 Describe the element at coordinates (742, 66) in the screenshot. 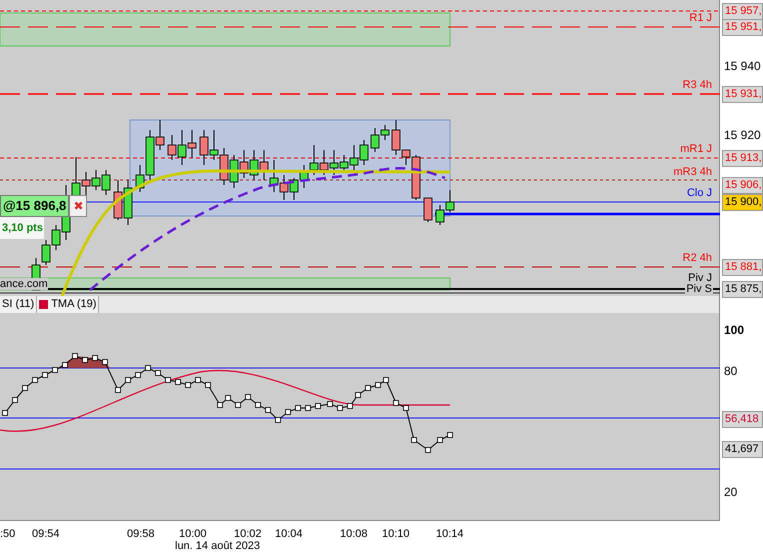

I see `axis-tick-label: 15 940` at that location.